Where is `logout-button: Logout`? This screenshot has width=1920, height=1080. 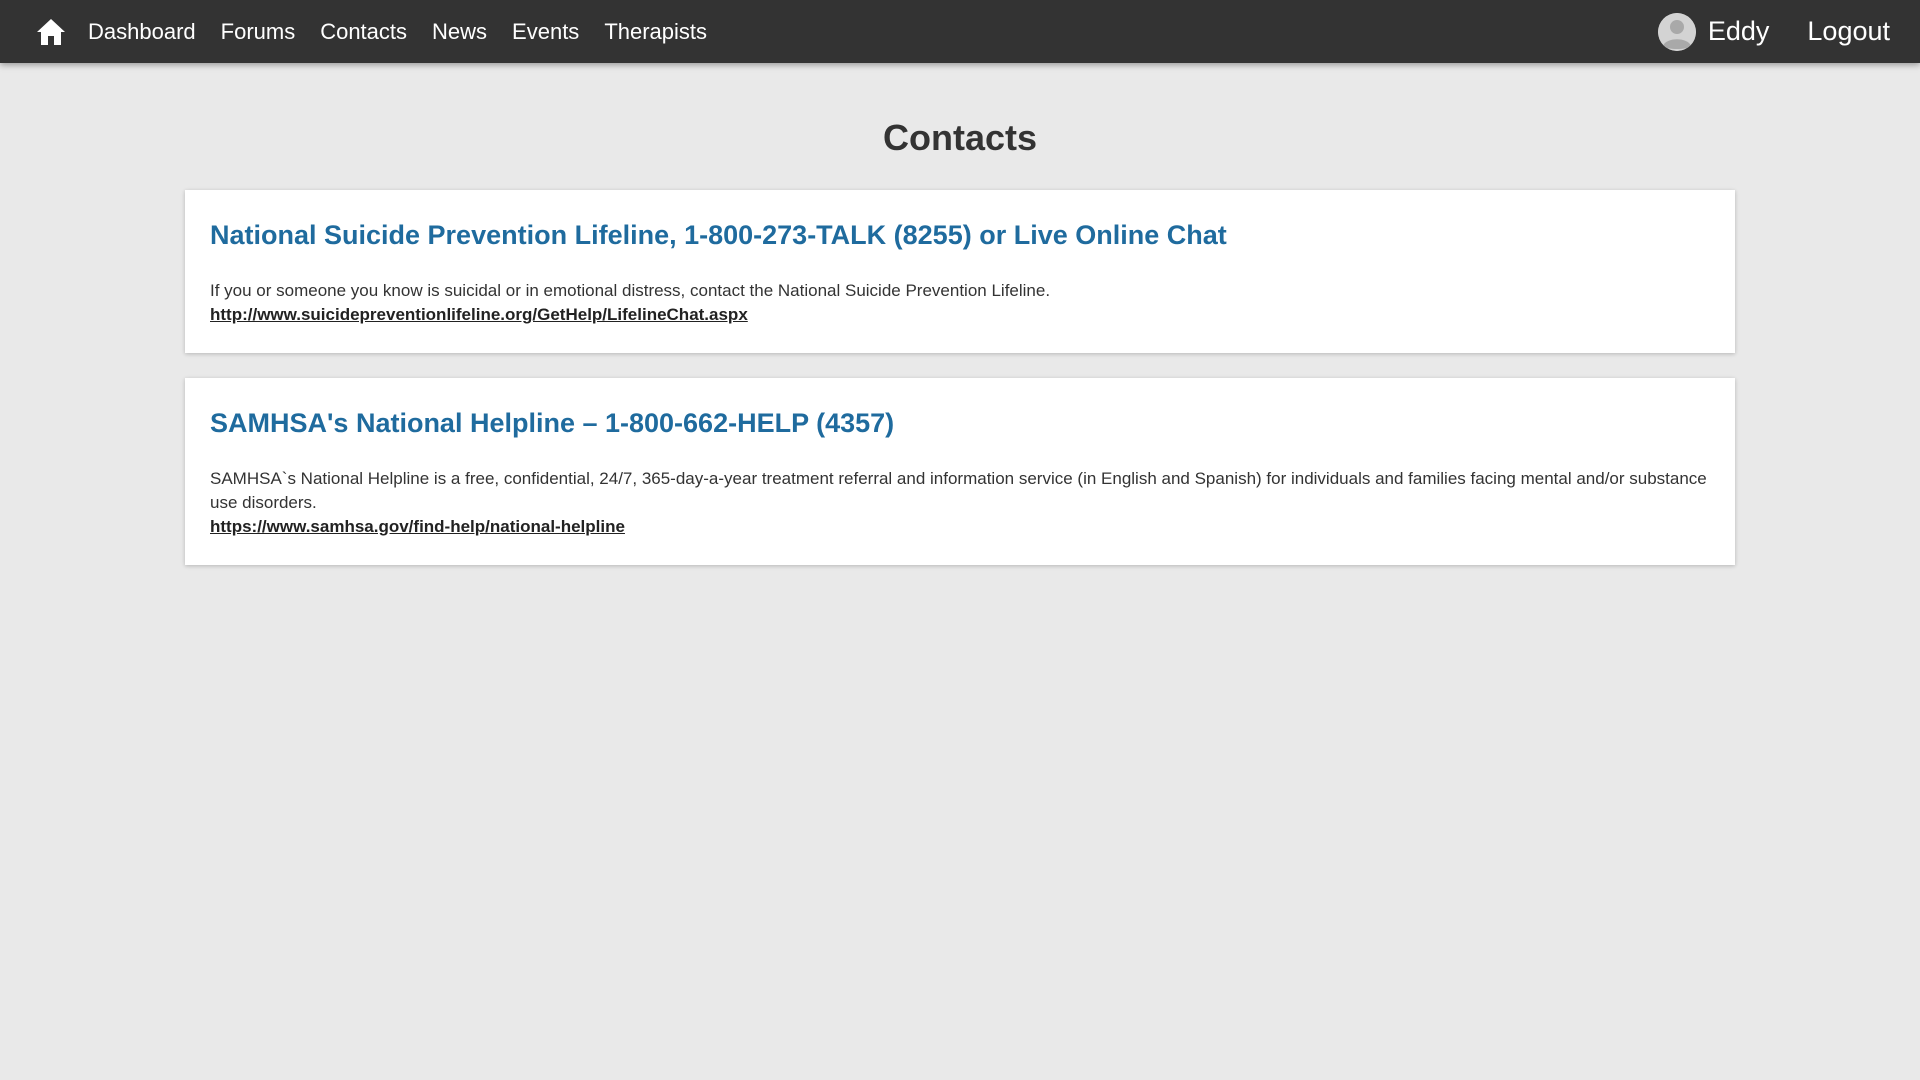 logout-button: Logout is located at coordinates (1848, 31).